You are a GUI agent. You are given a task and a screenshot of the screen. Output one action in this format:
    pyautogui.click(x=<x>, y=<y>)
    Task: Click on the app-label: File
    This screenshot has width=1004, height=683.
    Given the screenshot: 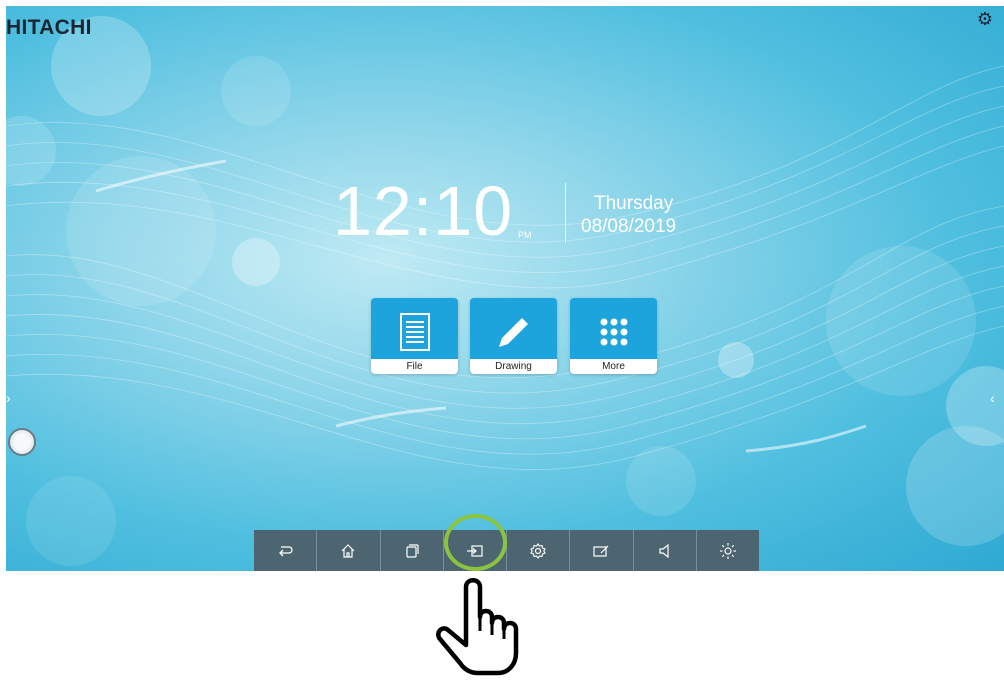 What is the action you would take?
    pyautogui.click(x=414, y=366)
    